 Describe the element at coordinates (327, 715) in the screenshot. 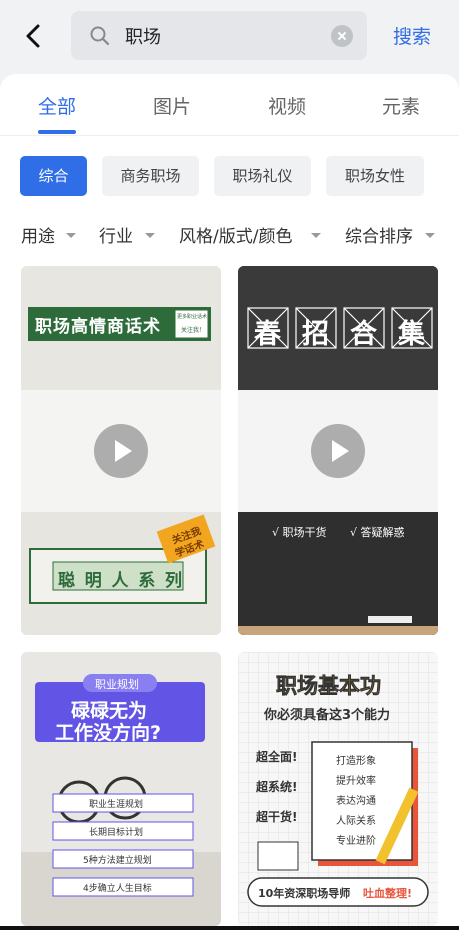

I see `card-4-subtitle: 你必须具备这3个能力` at that location.